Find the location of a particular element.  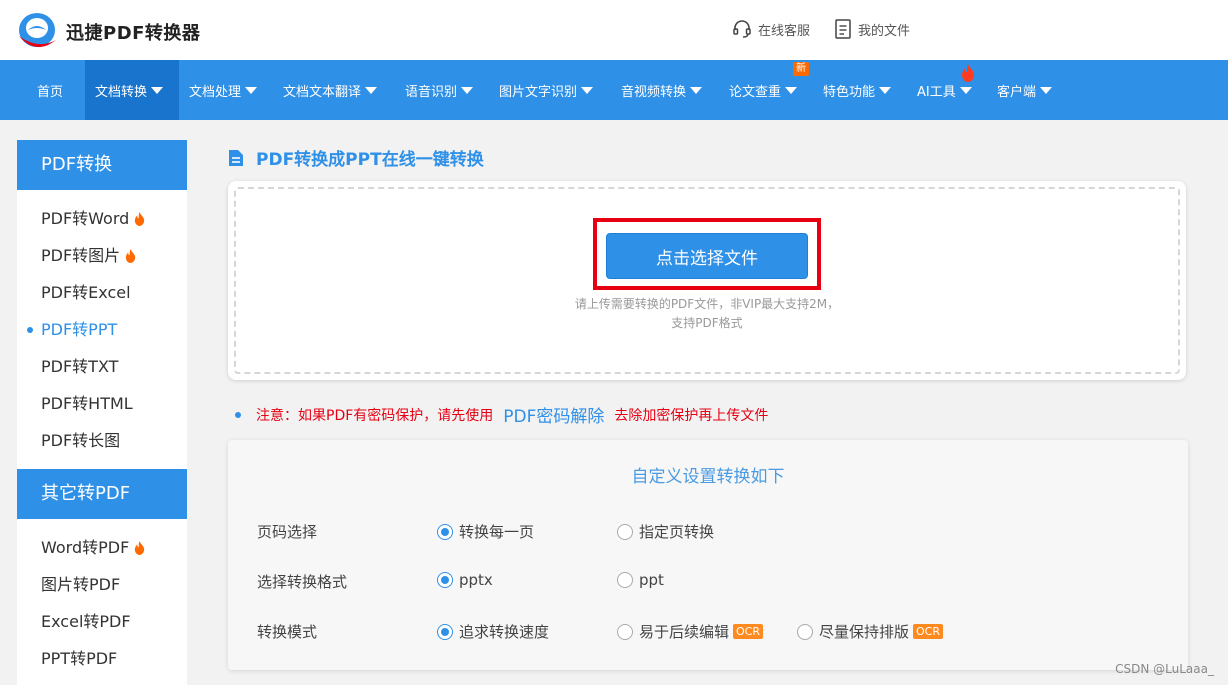

brand-logo-icon is located at coordinates (37, 30).